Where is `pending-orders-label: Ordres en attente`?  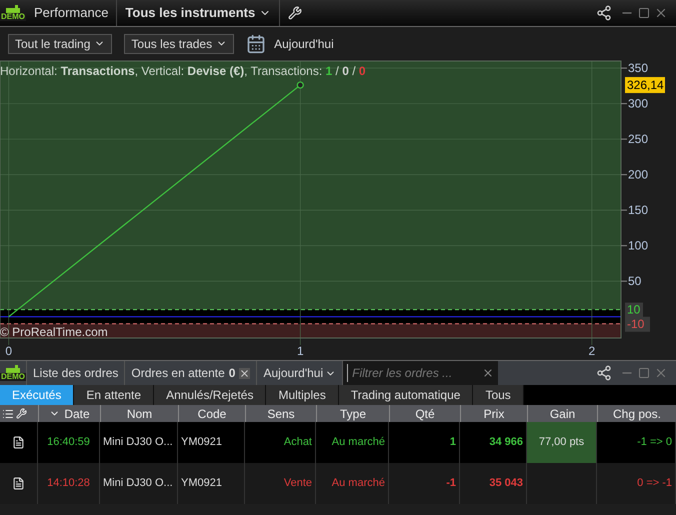
pending-orders-label: Ordres en attente is located at coordinates (178, 373).